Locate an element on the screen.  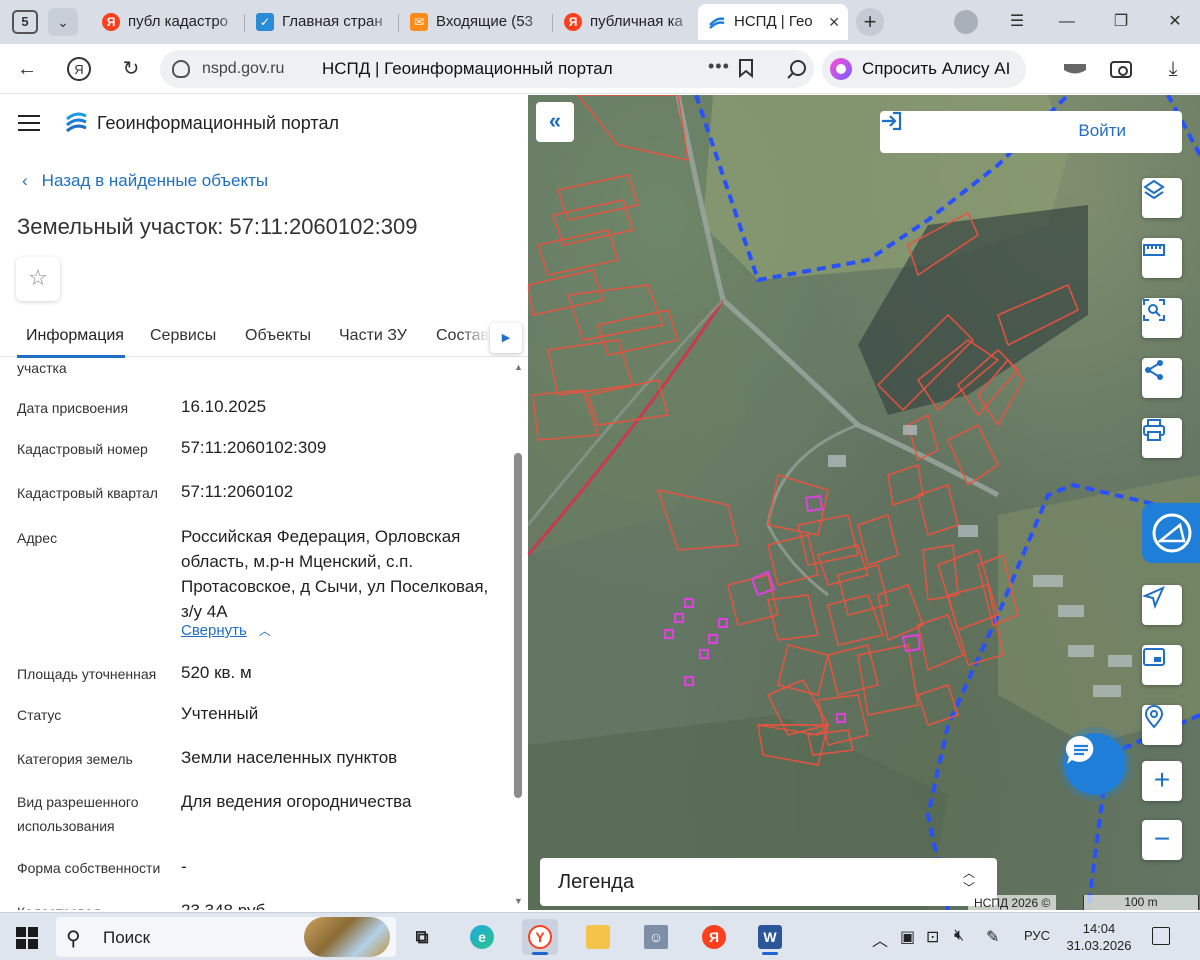
close-window-icon: ✕ is located at coordinates (1175, 22).